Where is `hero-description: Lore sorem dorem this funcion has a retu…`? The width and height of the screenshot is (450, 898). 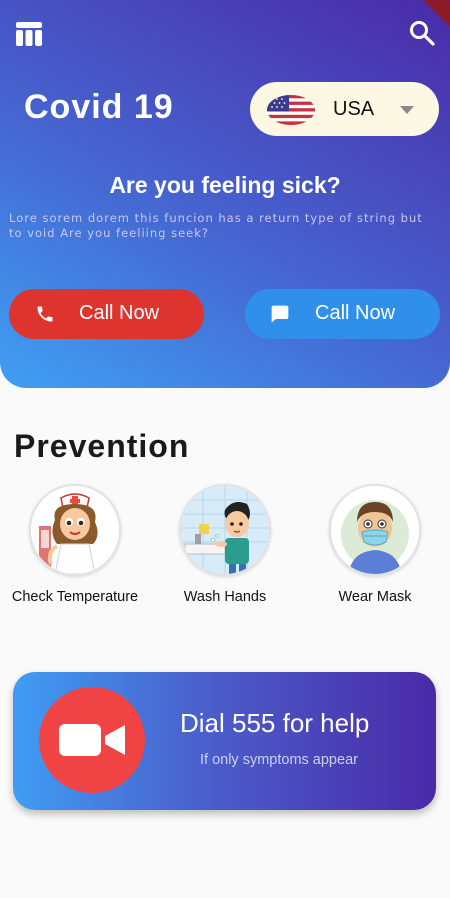 hero-description: Lore sorem dorem this funcion has a retu… is located at coordinates (216, 225).